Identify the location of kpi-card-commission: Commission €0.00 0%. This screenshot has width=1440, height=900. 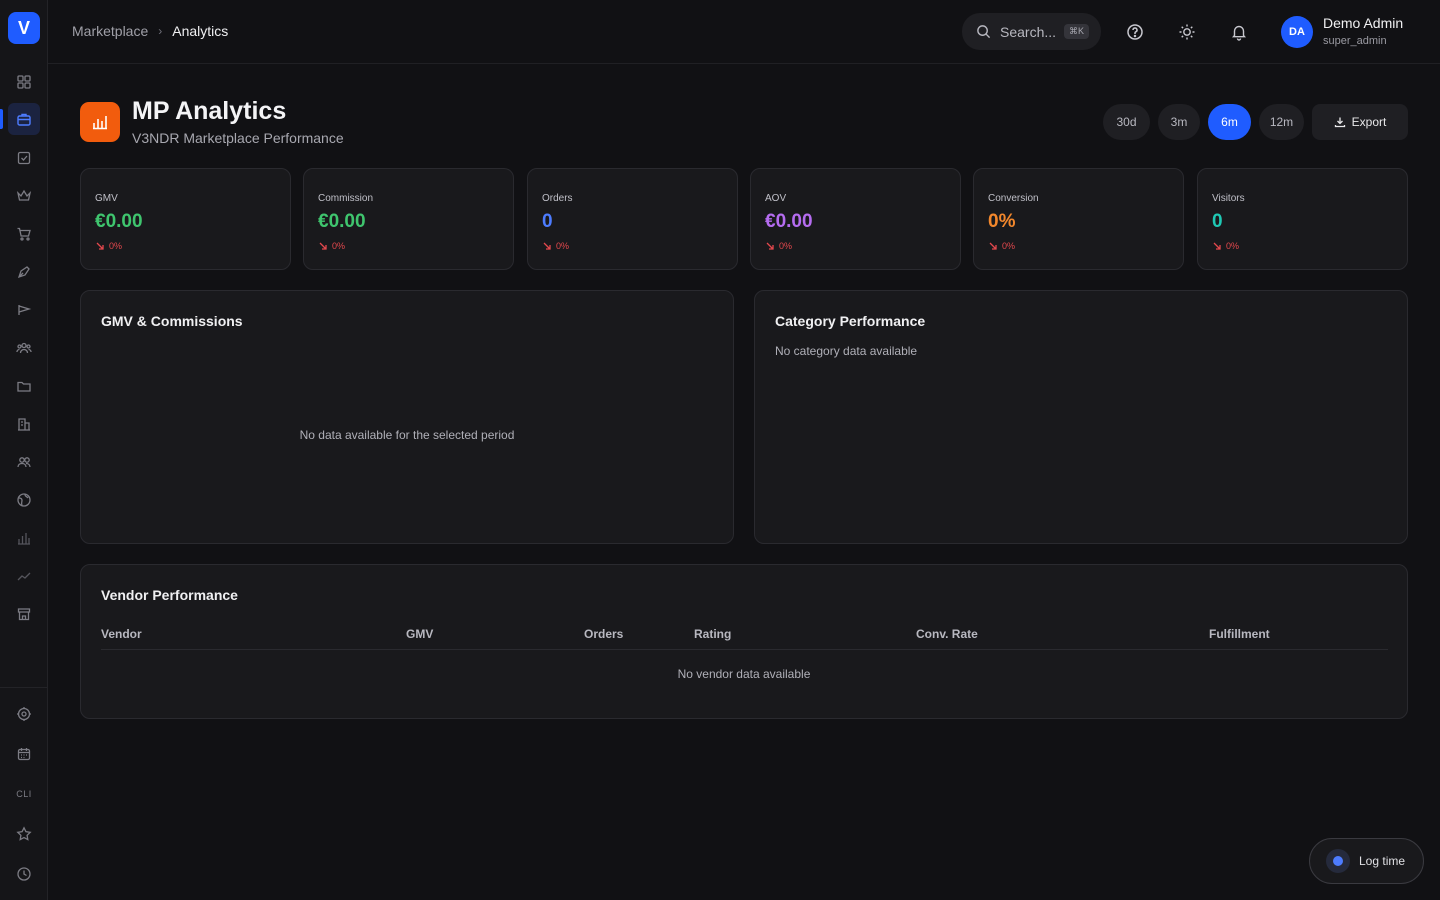
(408, 219).